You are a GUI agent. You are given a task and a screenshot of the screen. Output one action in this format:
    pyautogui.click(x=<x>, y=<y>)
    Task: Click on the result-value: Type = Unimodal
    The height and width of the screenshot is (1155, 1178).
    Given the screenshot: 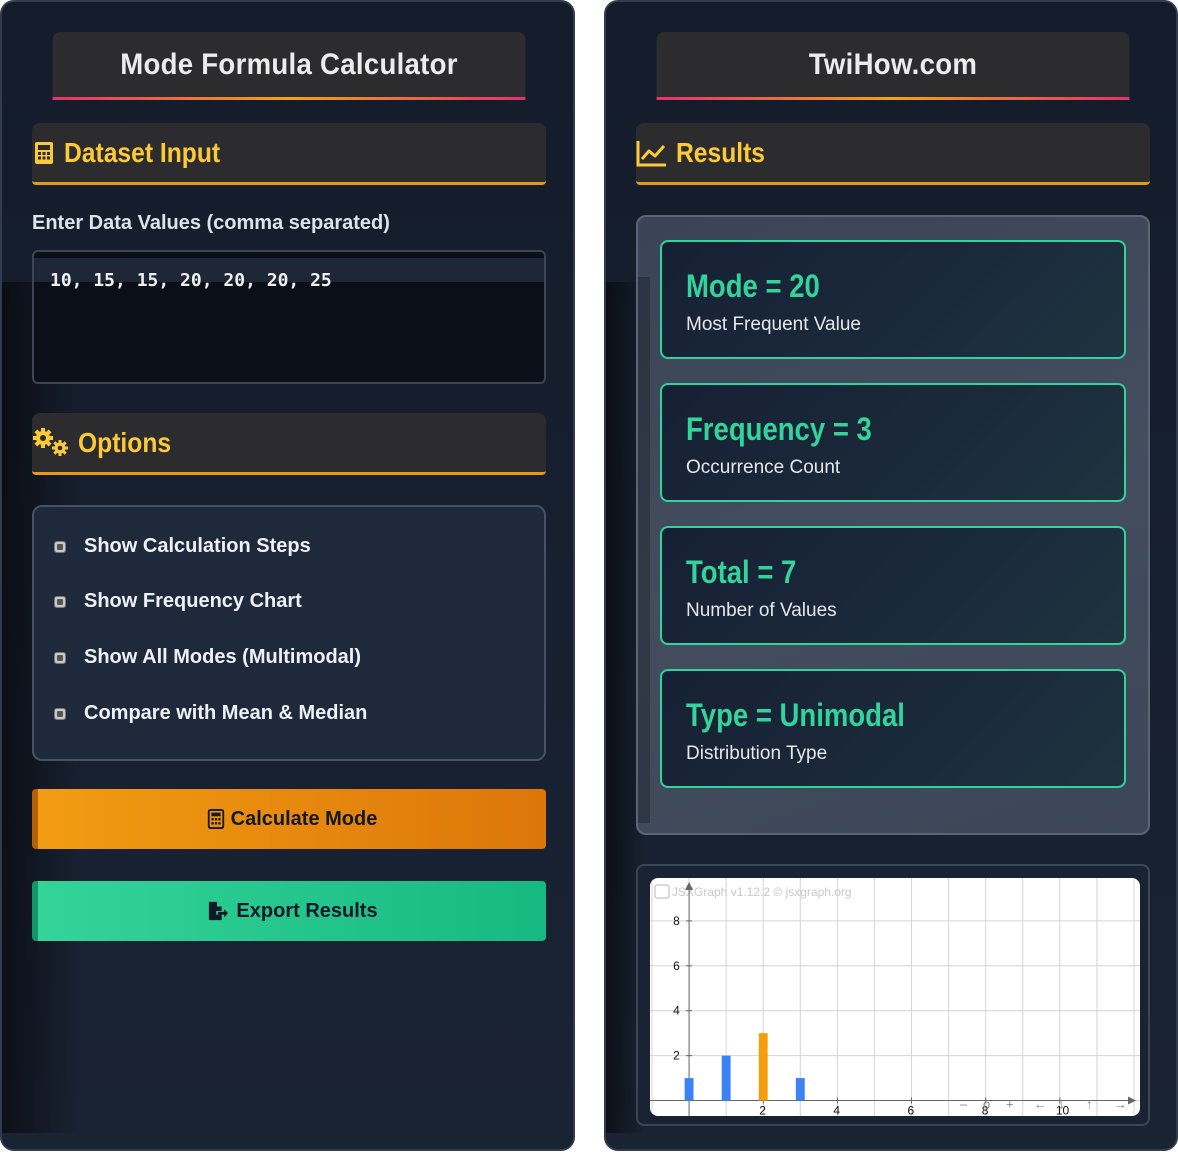 What is the action you would take?
    pyautogui.click(x=795, y=715)
    